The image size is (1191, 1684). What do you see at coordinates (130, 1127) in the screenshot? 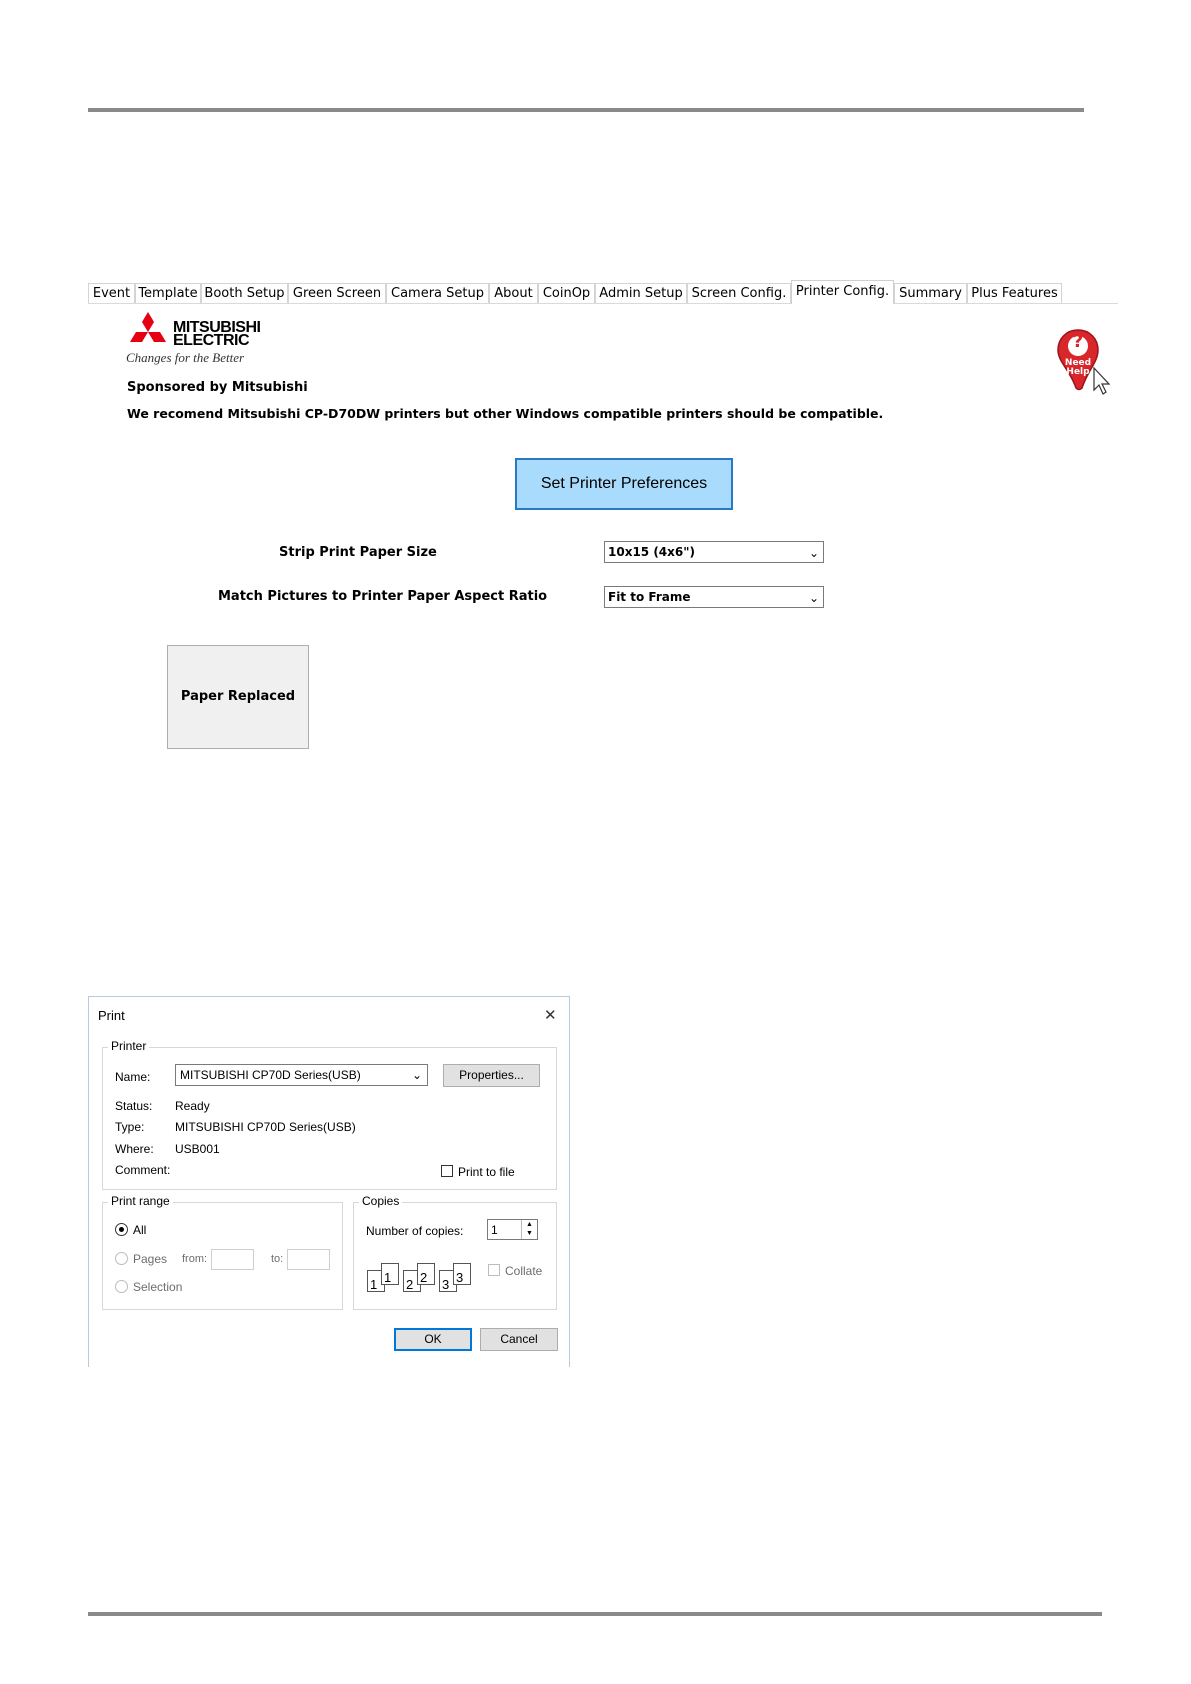
I see `type-label: Type:` at bounding box center [130, 1127].